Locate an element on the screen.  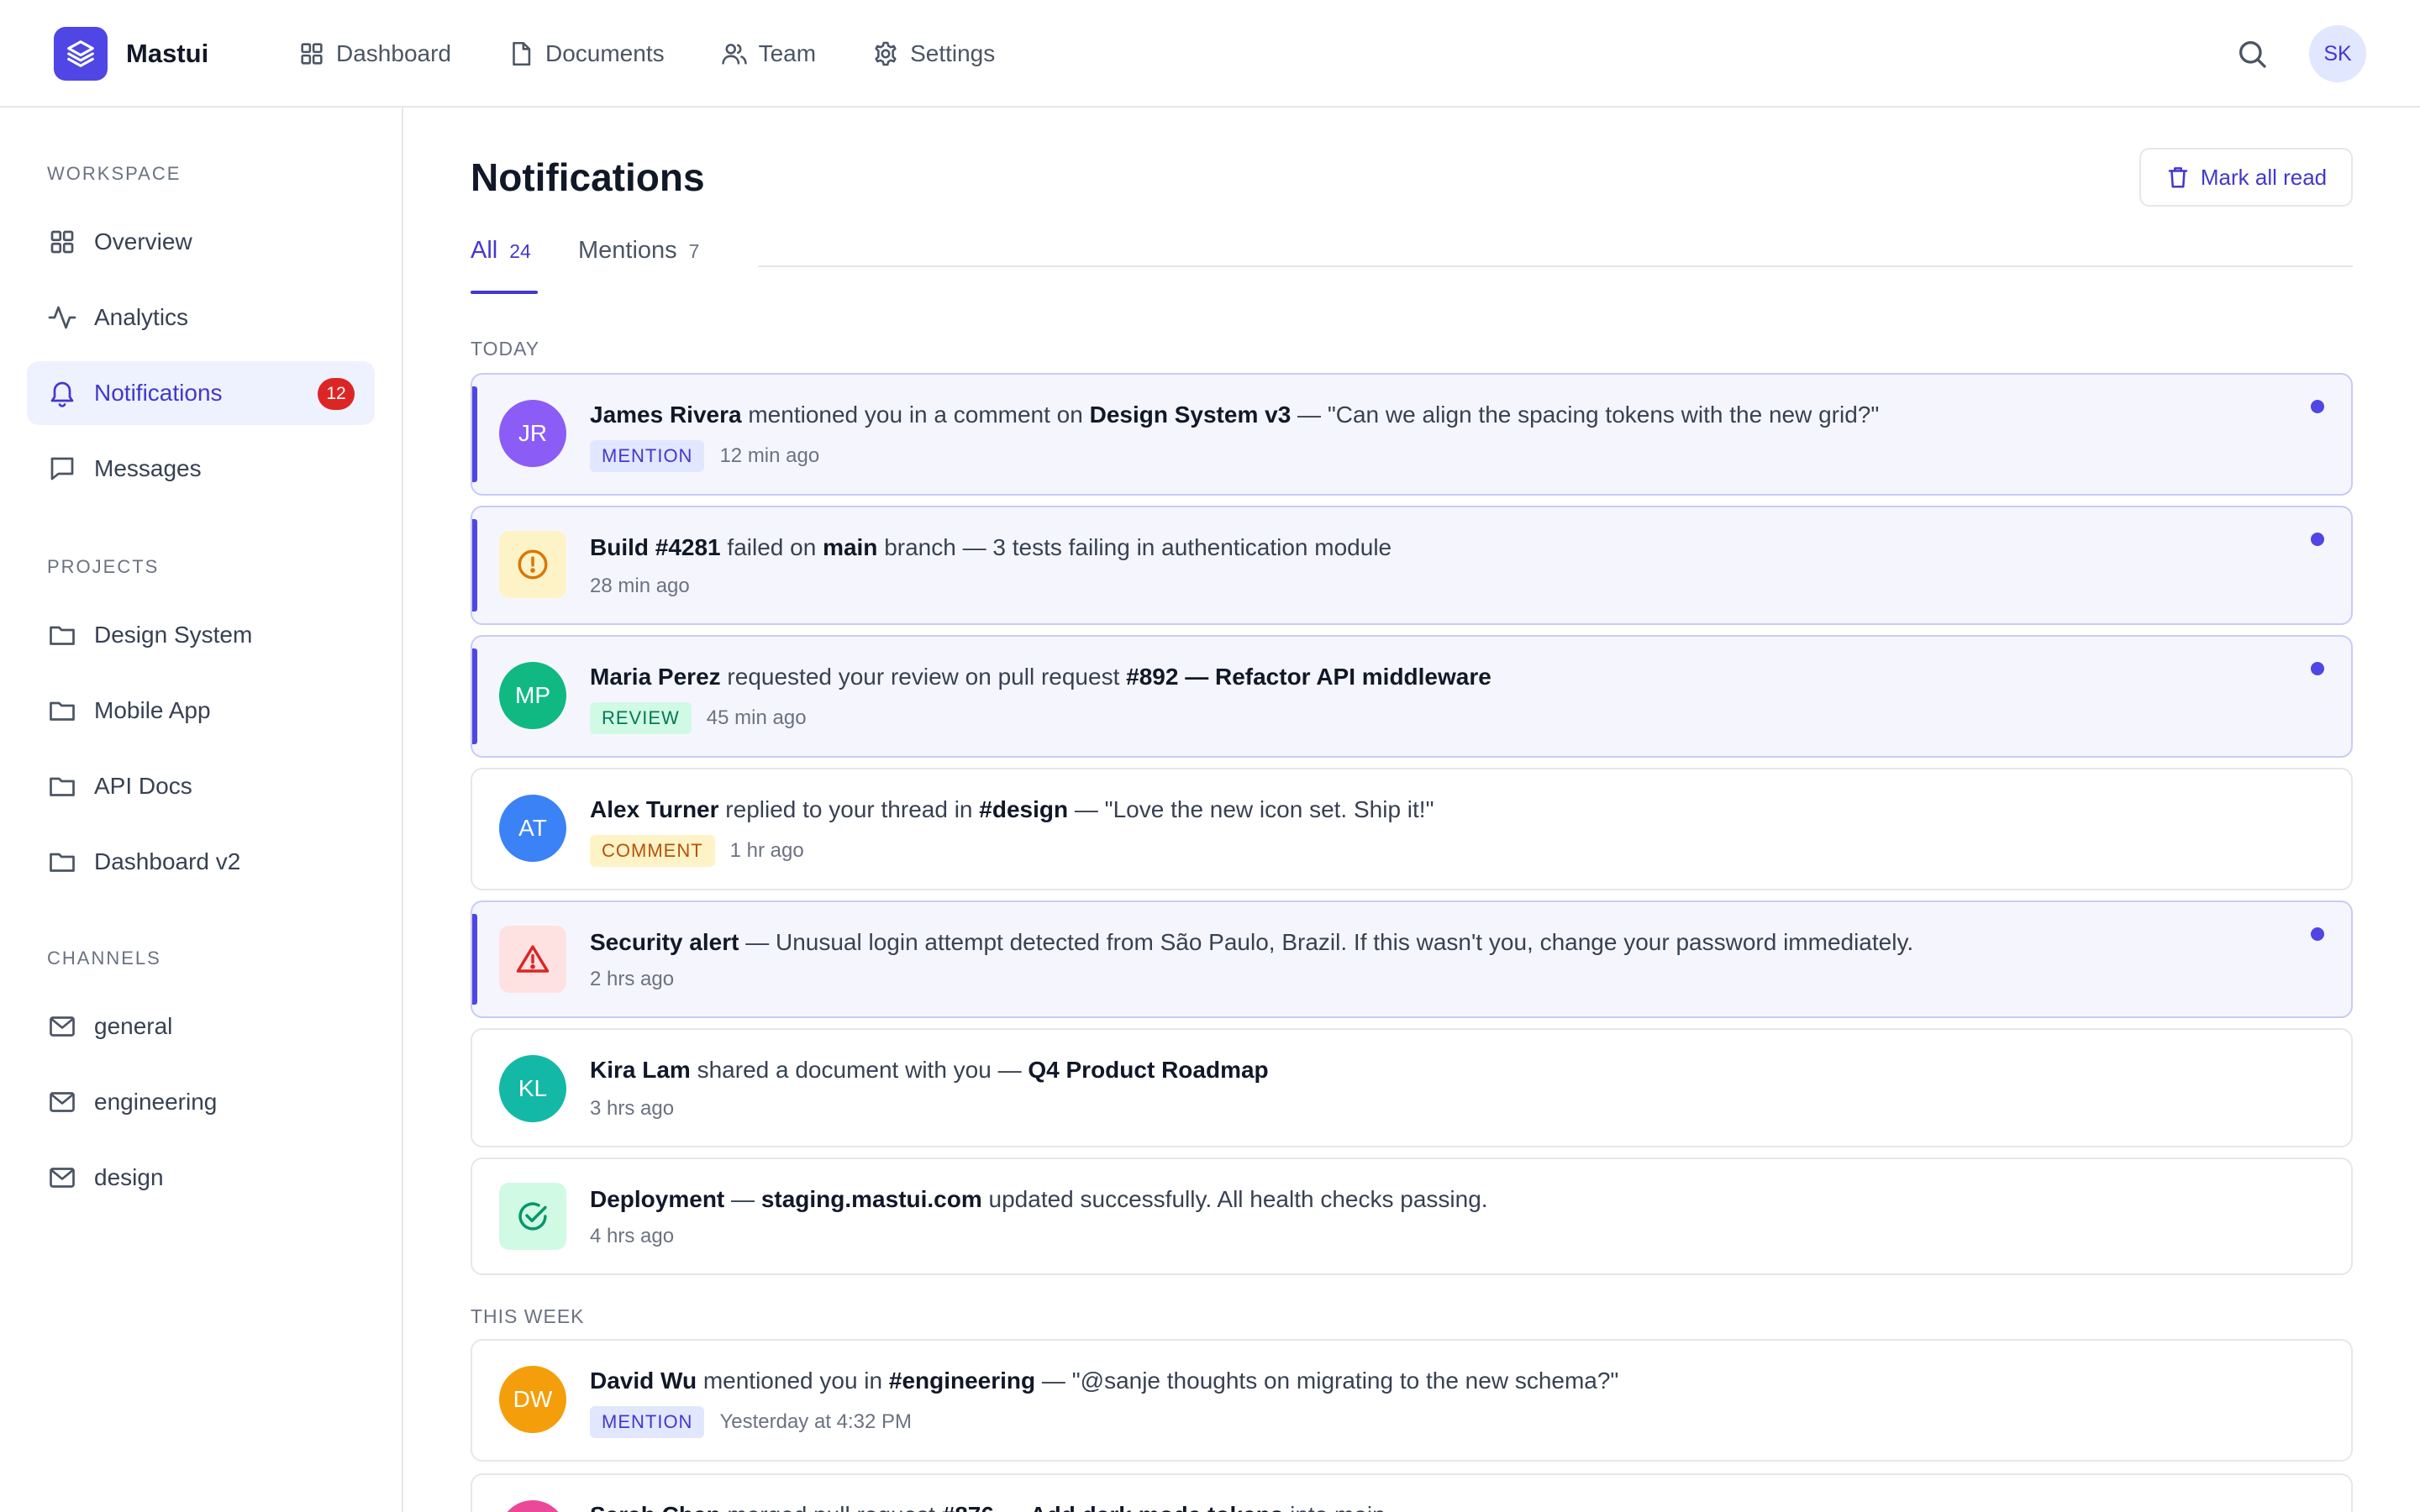
mark-all-read-button: Mark all read is located at coordinates (2246, 177).